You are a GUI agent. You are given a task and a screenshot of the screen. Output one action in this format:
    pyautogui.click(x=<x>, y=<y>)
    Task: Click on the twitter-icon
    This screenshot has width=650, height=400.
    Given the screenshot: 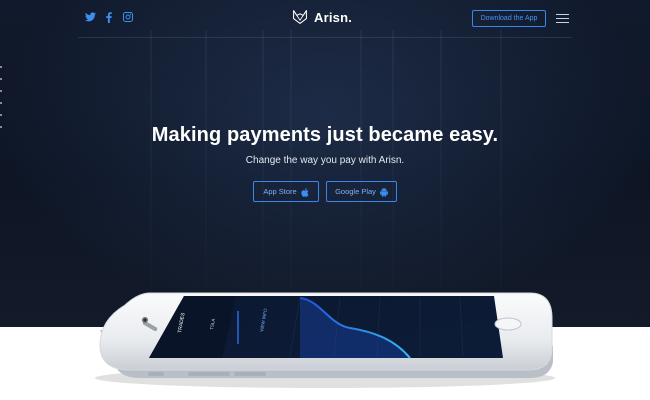 What is the action you would take?
    pyautogui.click(x=90, y=17)
    